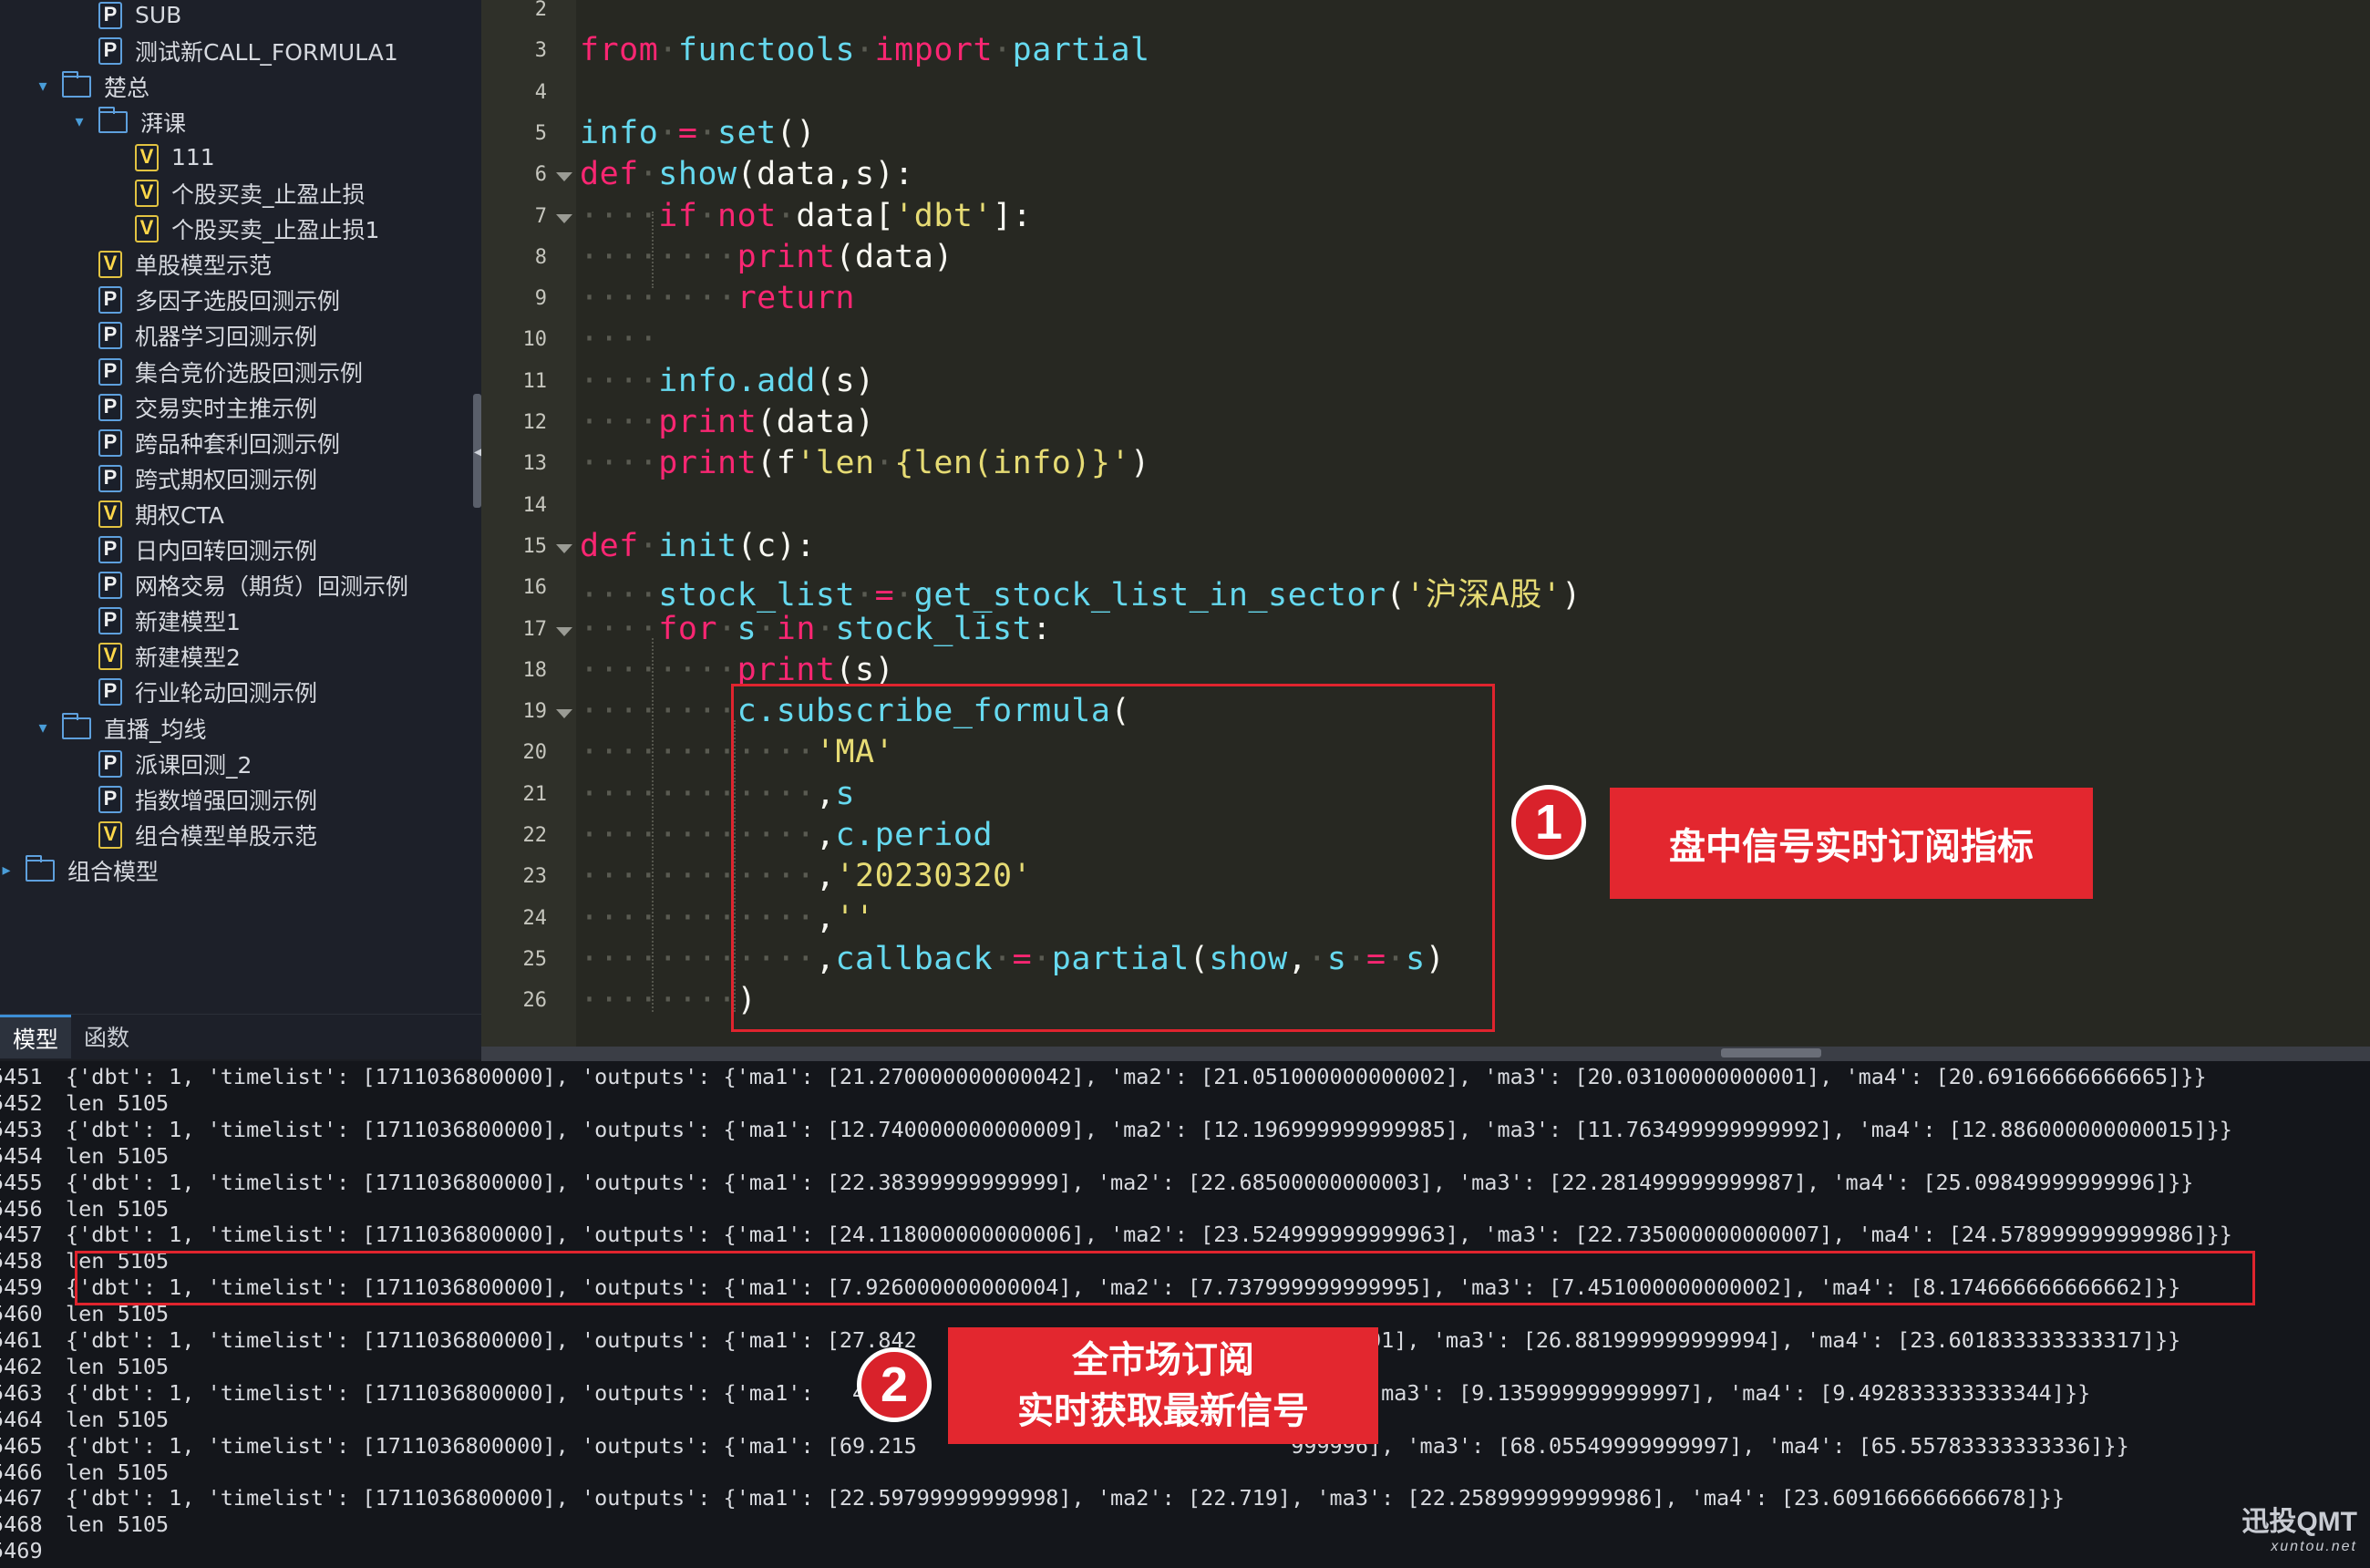 This screenshot has height=1568, width=2370. I want to click on tree-item-label: 网格交易（期货）回测示例, so click(272, 587).